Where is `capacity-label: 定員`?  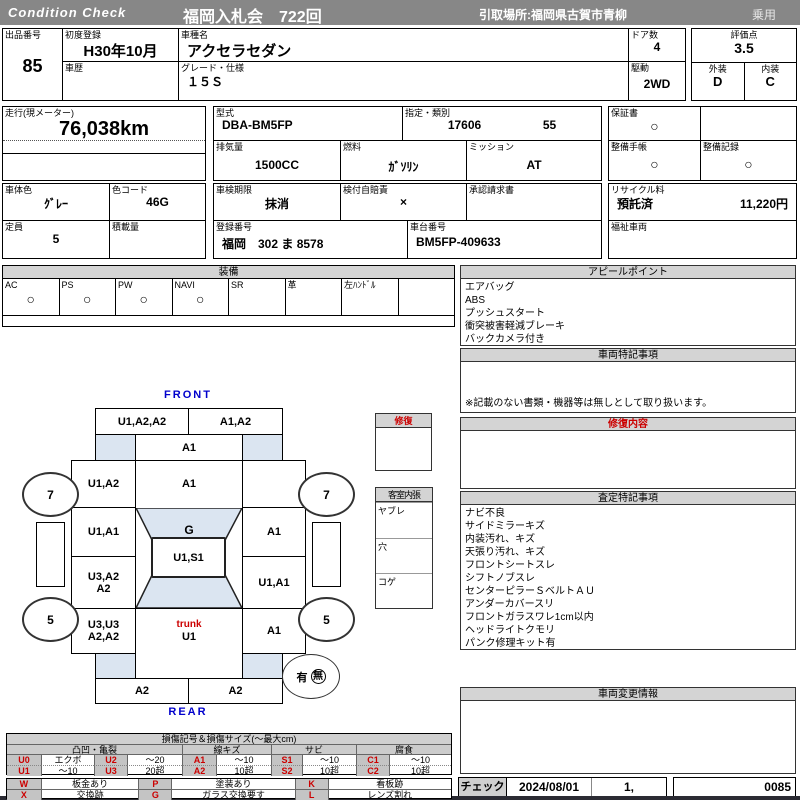
capacity-label: 定員 is located at coordinates (14, 227).